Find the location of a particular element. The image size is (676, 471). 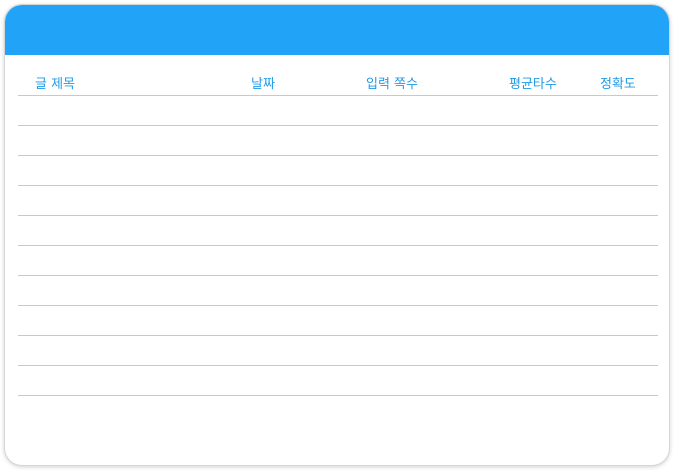

panel-header-bar is located at coordinates (337, 30).